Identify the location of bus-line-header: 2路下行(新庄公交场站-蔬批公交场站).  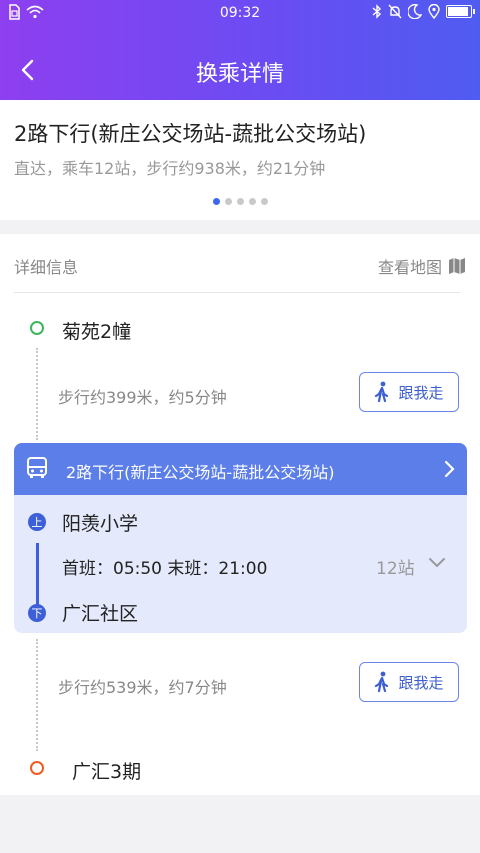
(240, 469).